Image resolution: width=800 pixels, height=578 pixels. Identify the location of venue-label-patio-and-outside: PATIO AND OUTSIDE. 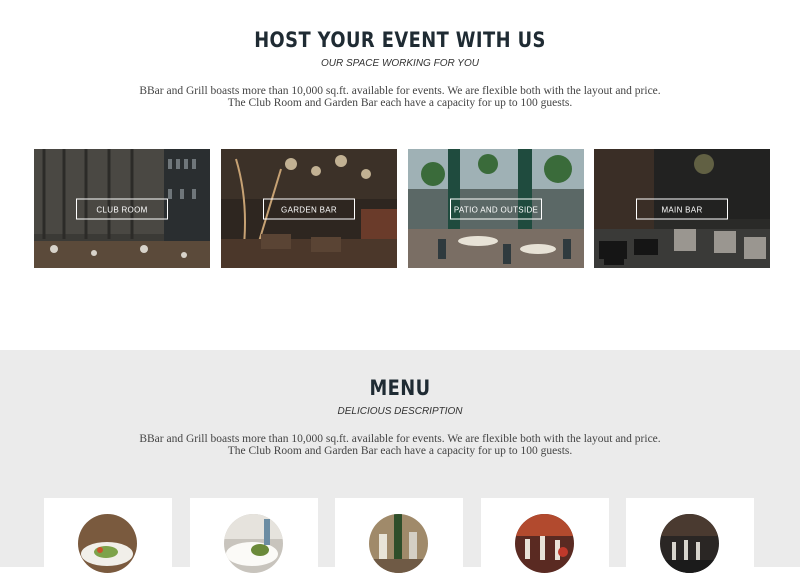
(496, 208).